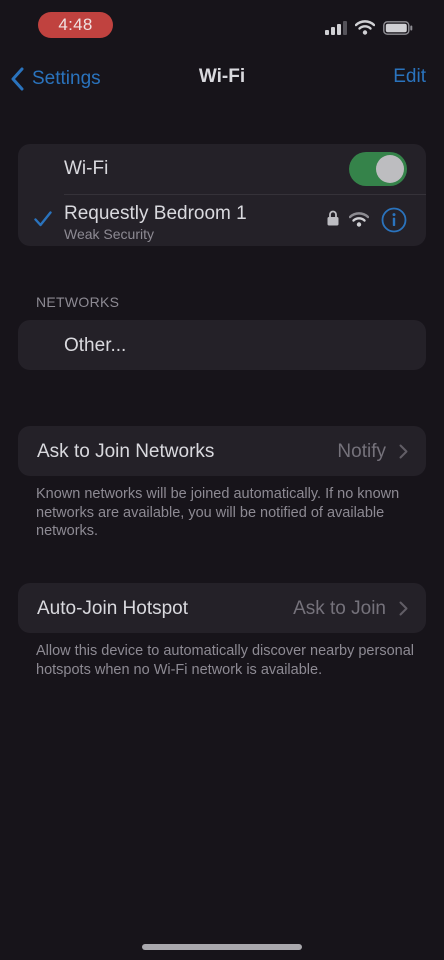 The height and width of the screenshot is (960, 444). I want to click on status-time: 4:48, so click(75, 25).